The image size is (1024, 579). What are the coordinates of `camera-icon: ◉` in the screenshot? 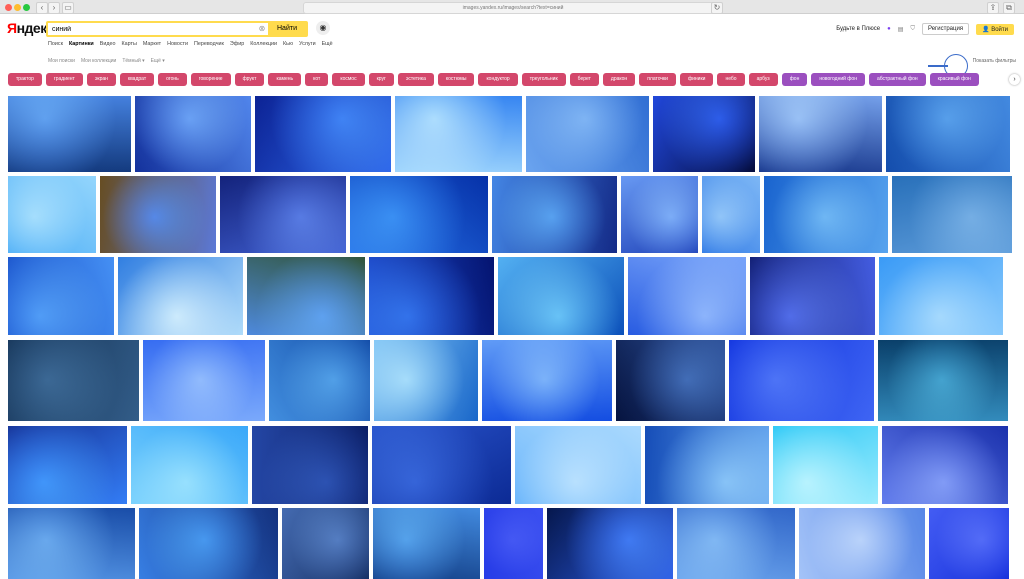 It's located at (323, 28).